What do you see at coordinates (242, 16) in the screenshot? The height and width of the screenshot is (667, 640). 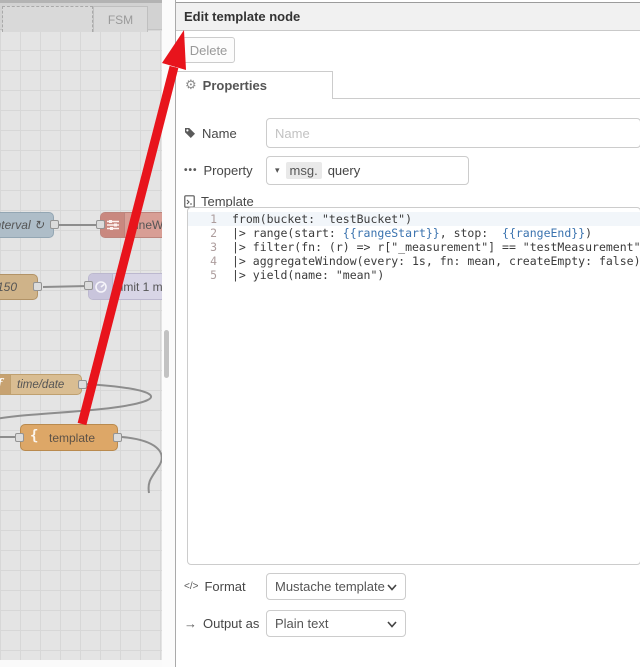 I see `dialog-title: Edit template node` at bounding box center [242, 16].